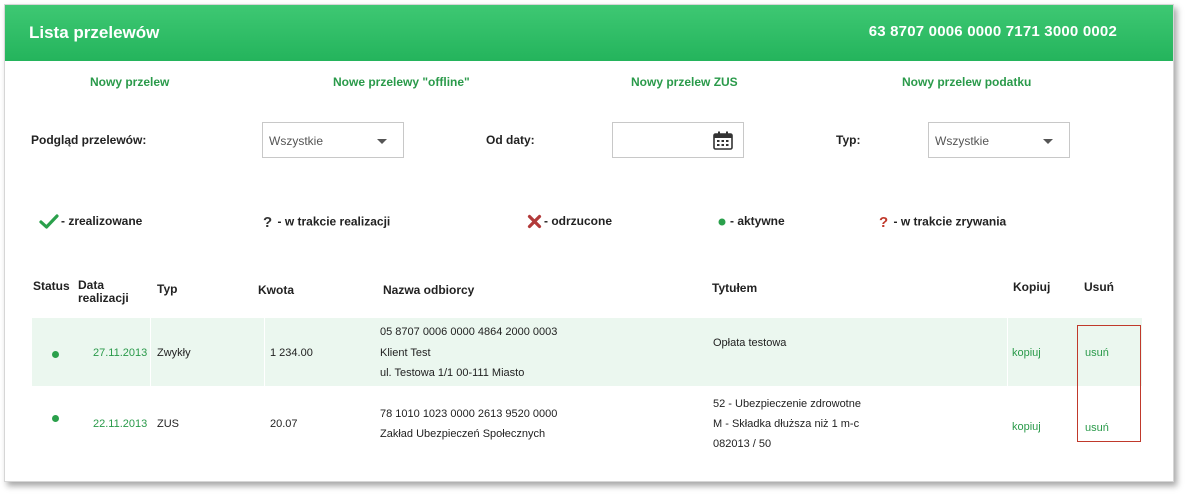  I want to click on row-title-line2: M - Składka dłuższa niż 1 m-c, so click(786, 424).